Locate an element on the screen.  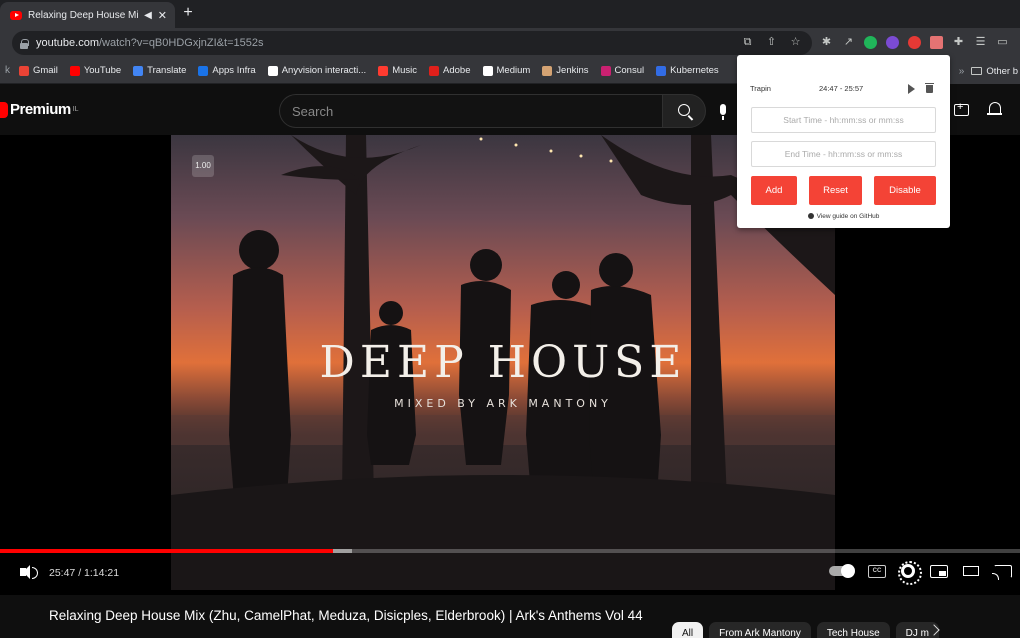
miniplayer-icon is located at coordinates (939, 571).